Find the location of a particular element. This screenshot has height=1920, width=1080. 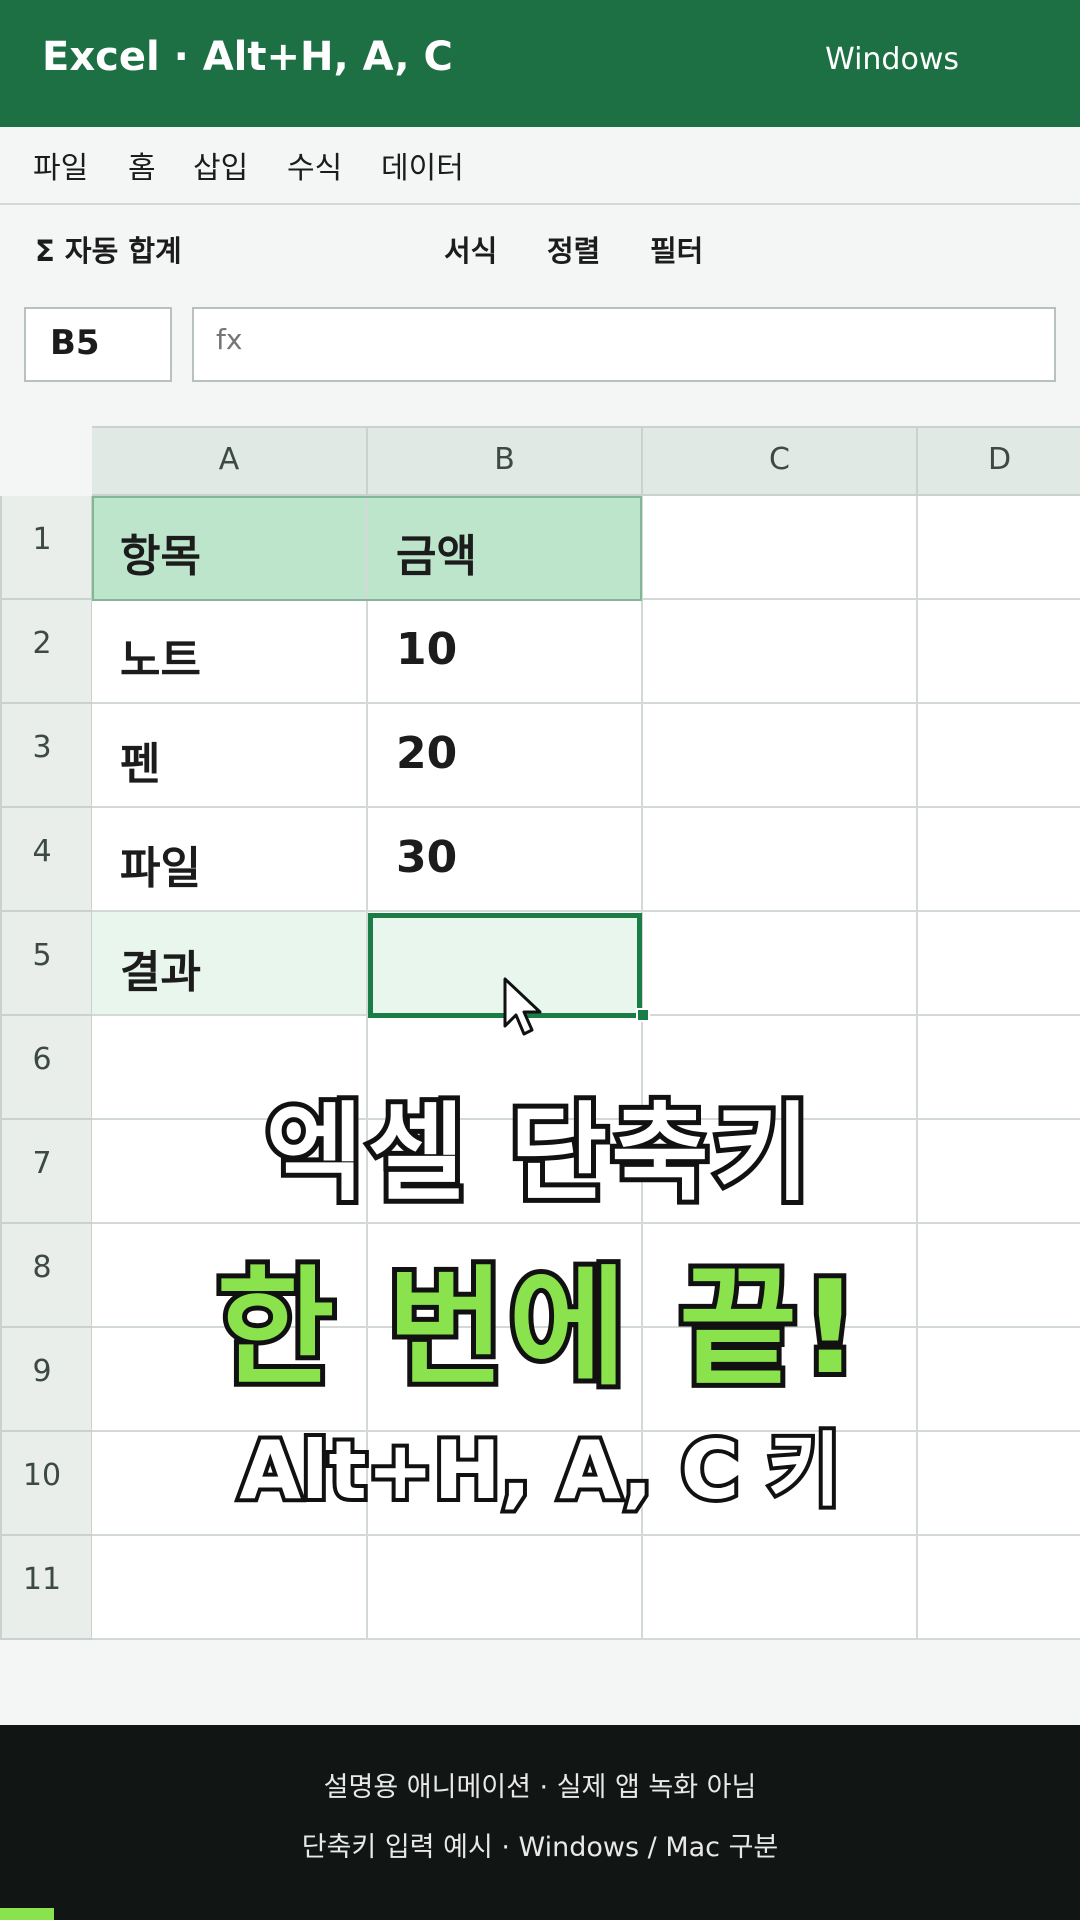

cell-d5 is located at coordinates (999, 964).